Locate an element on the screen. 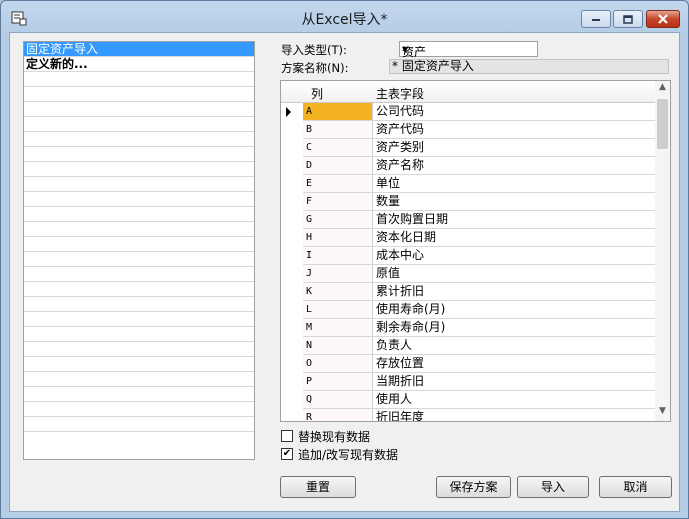 The height and width of the screenshot is (519, 689). save-scheme-button: 保存方案 is located at coordinates (473, 487).